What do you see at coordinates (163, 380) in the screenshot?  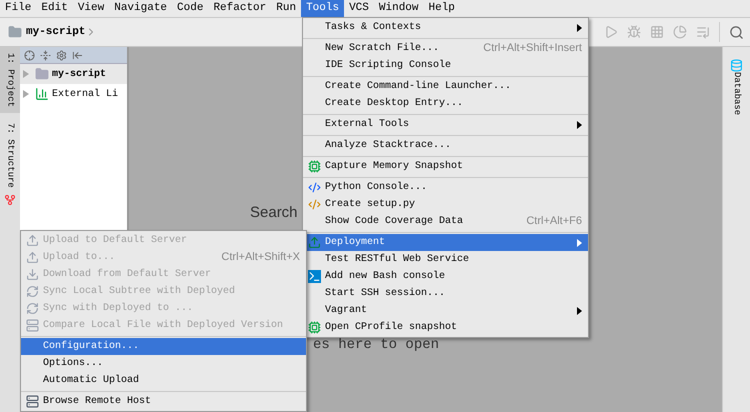 I see `menu-item: Automatic Upload` at bounding box center [163, 380].